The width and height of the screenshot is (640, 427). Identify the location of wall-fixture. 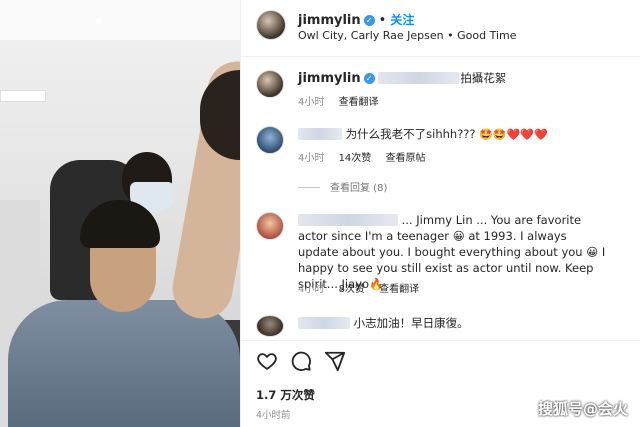
(23, 96).